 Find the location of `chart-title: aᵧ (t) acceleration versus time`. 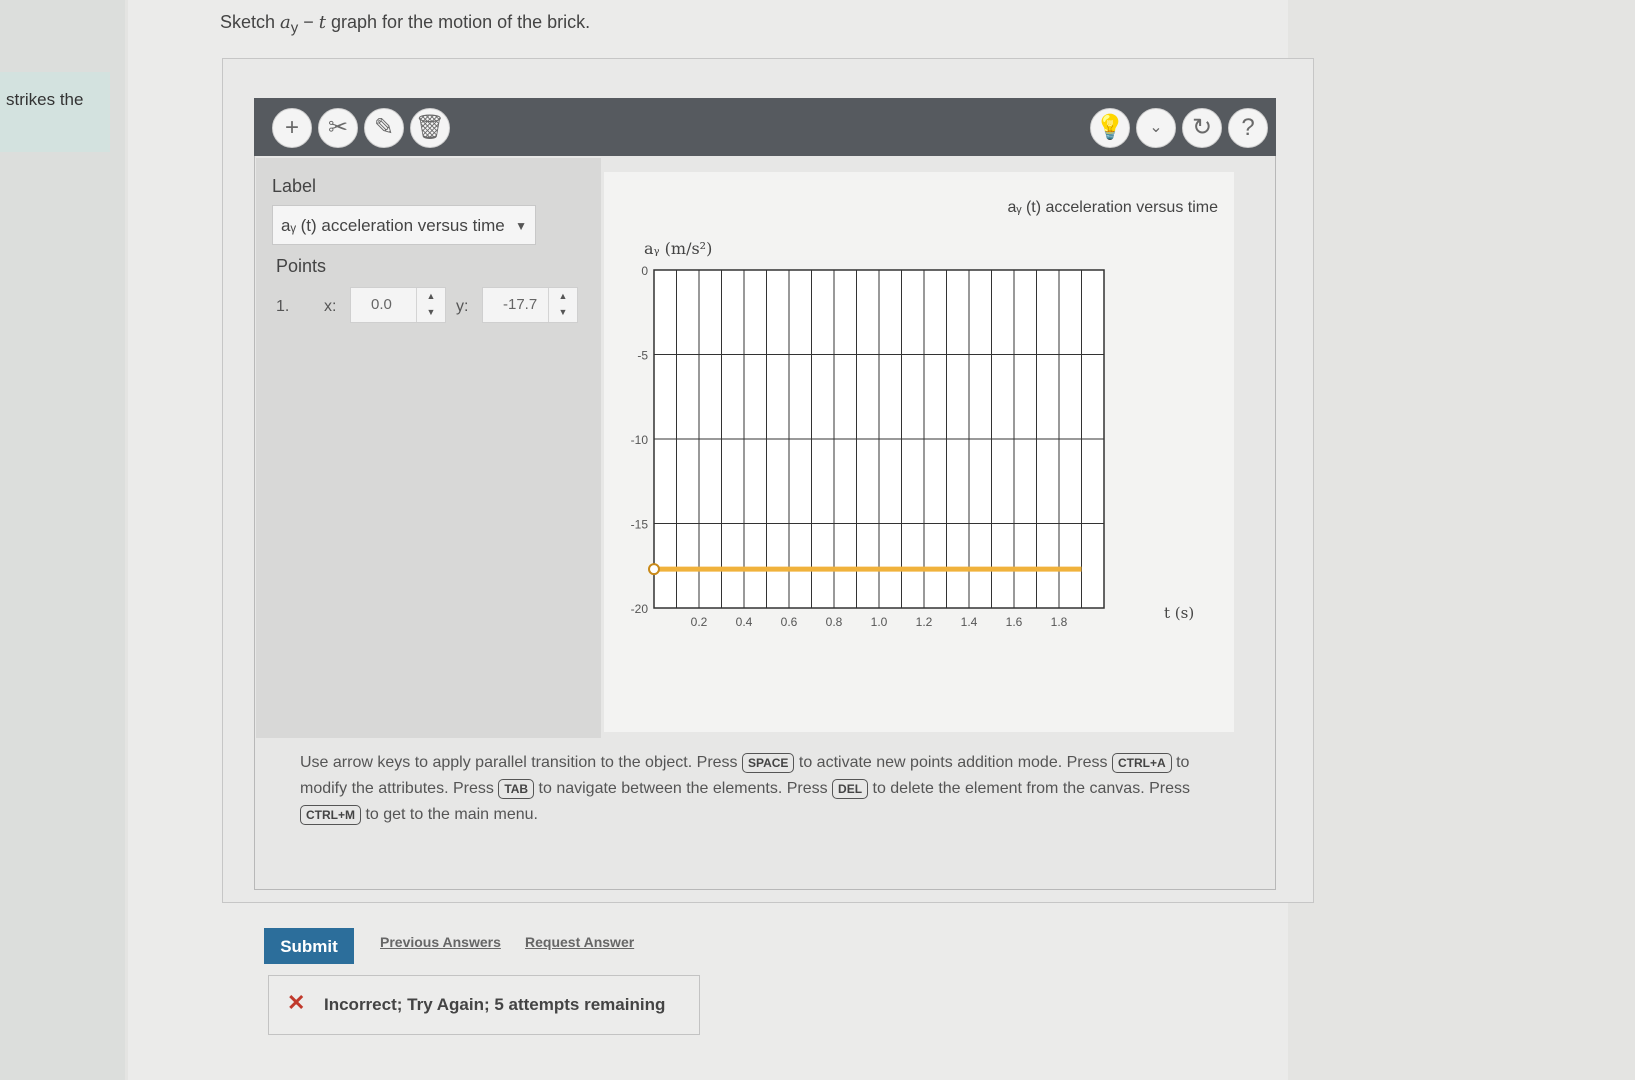

chart-title: aᵧ (t) acceleration versus time is located at coordinates (1112, 207).